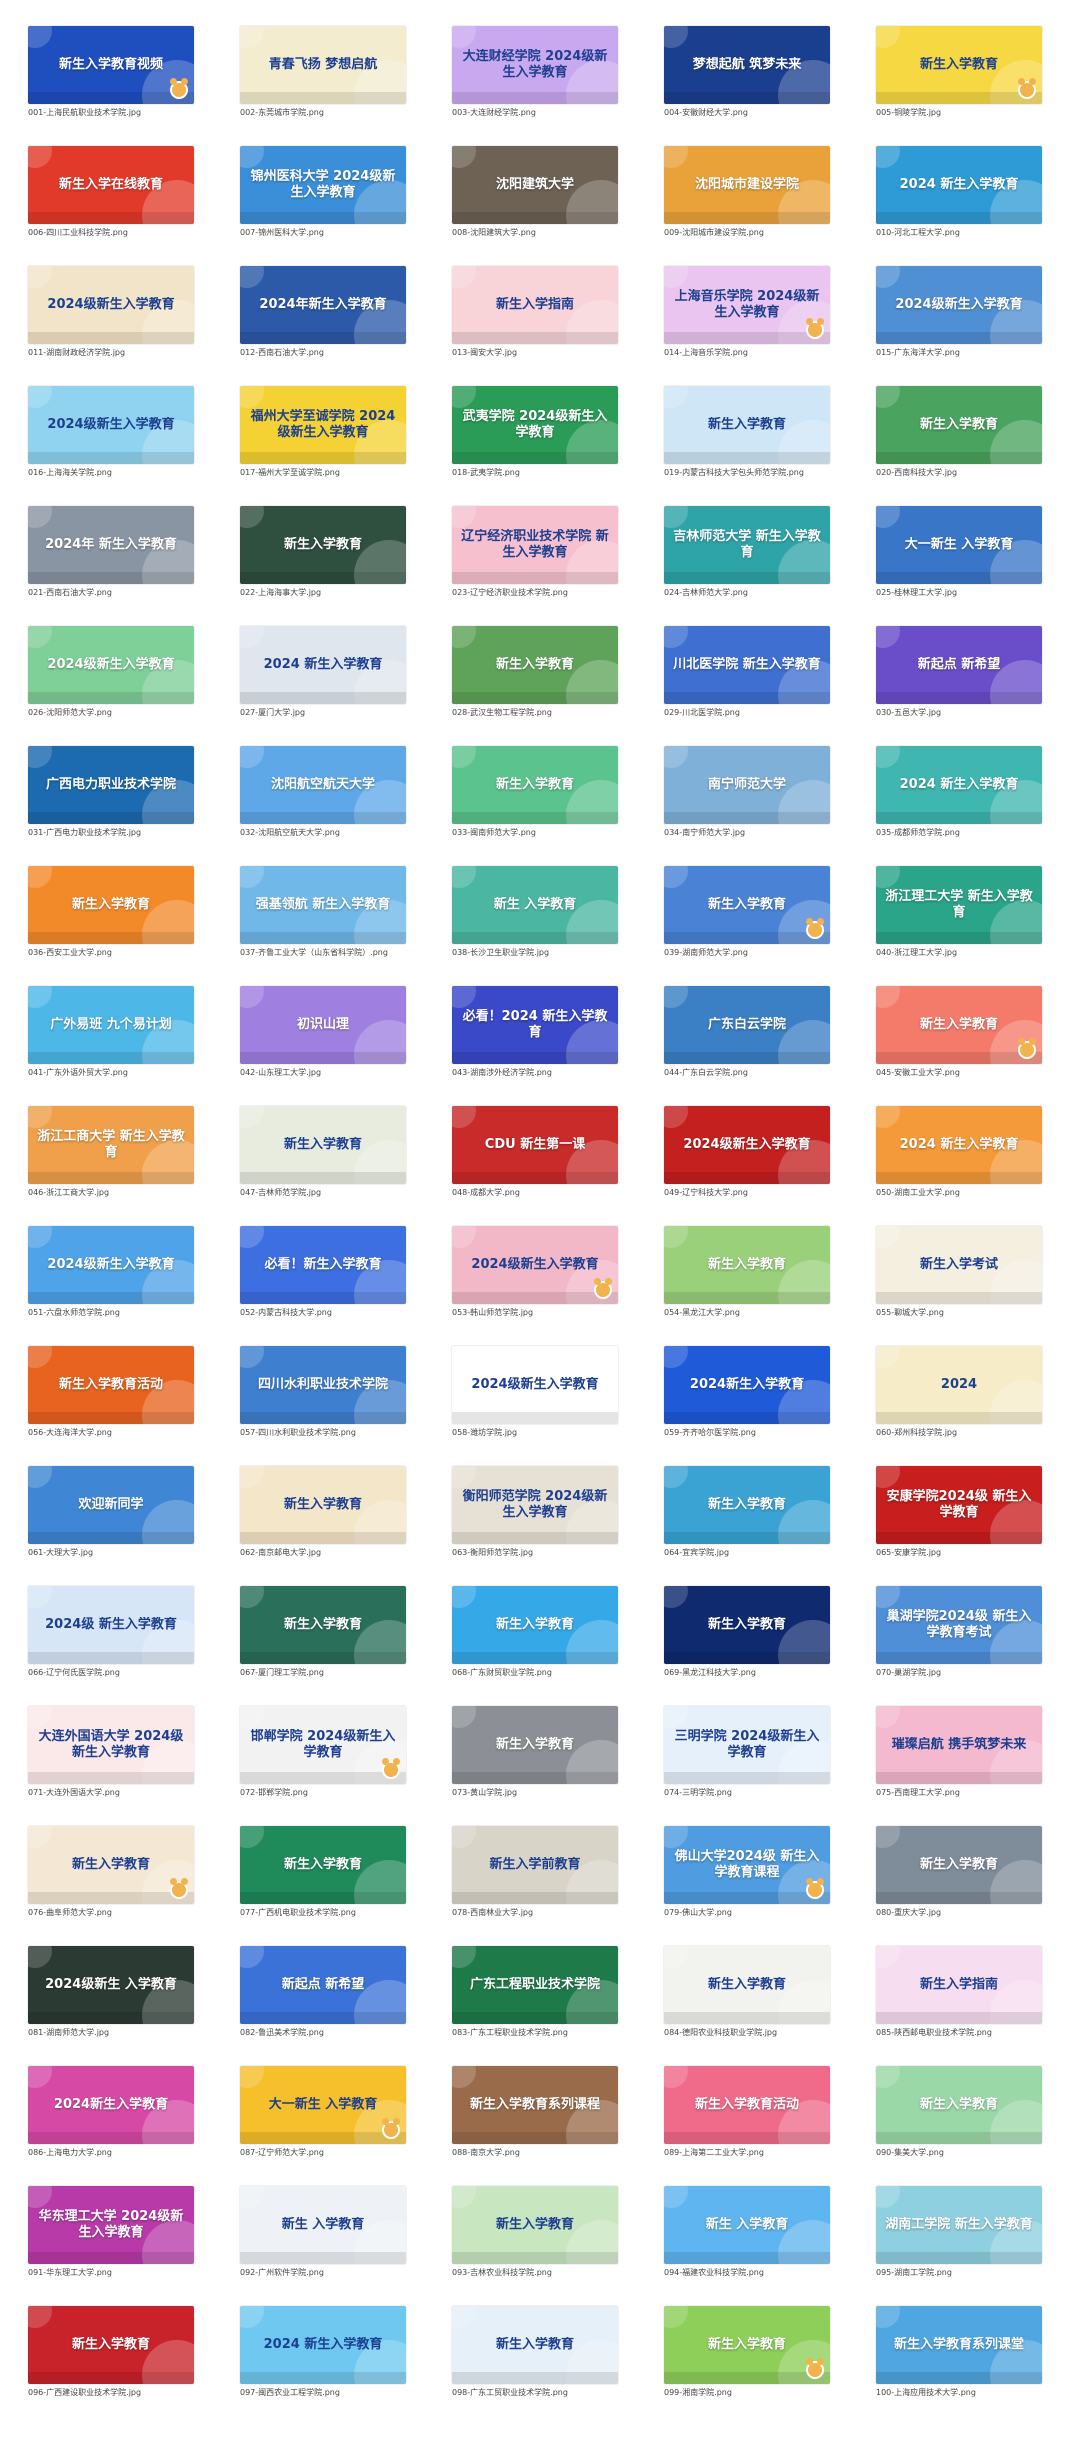 The width and height of the screenshot is (1080, 2450). I want to click on grid-item: 2024级新生入学教育 049-辽宁科技大学.png, so click(747, 1154).